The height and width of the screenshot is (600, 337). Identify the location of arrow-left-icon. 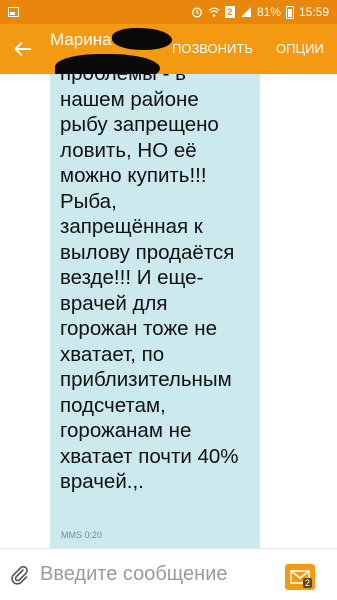
(22, 49).